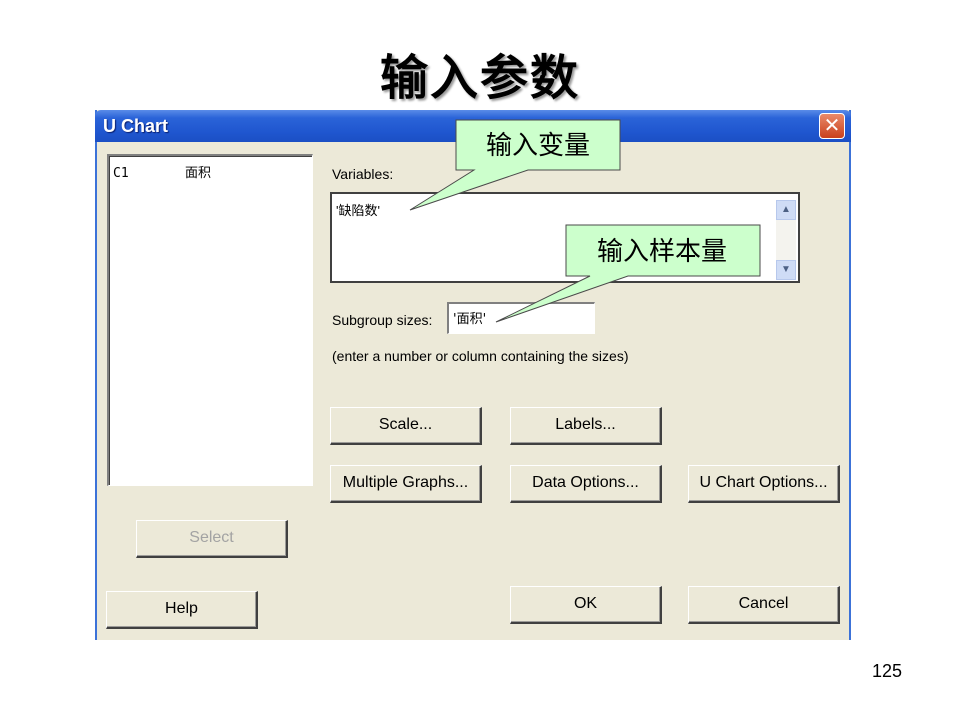 The width and height of the screenshot is (960, 720). What do you see at coordinates (662, 252) in the screenshot?
I see `callout-input-sample-size-text: 输入样本量` at bounding box center [662, 252].